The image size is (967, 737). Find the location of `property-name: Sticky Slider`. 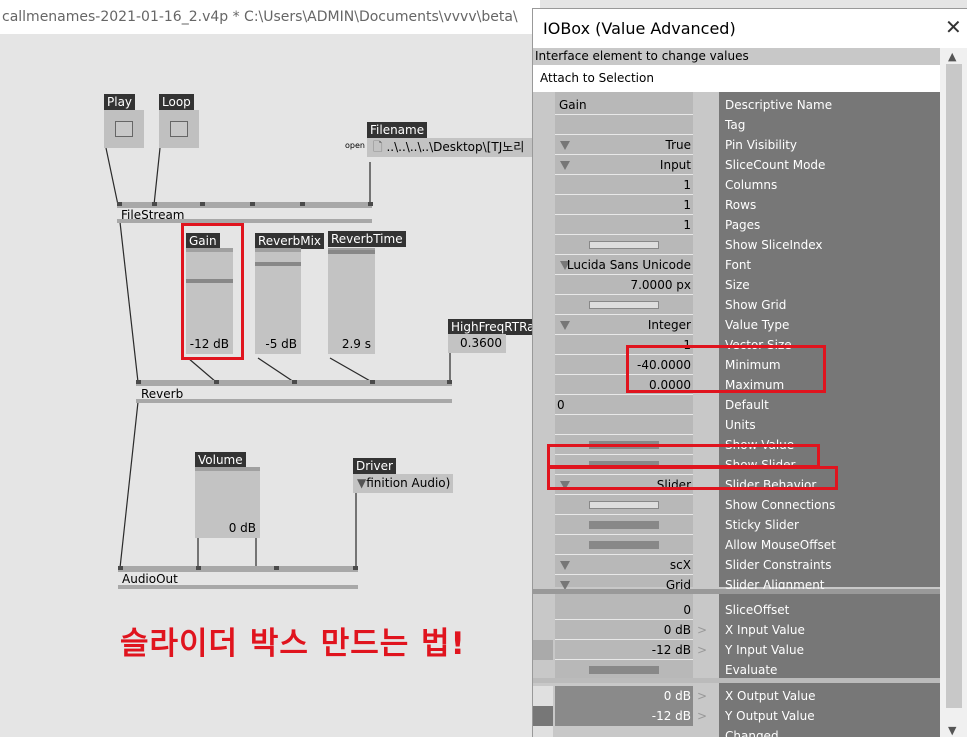

property-name: Sticky Slider is located at coordinates (762, 525).